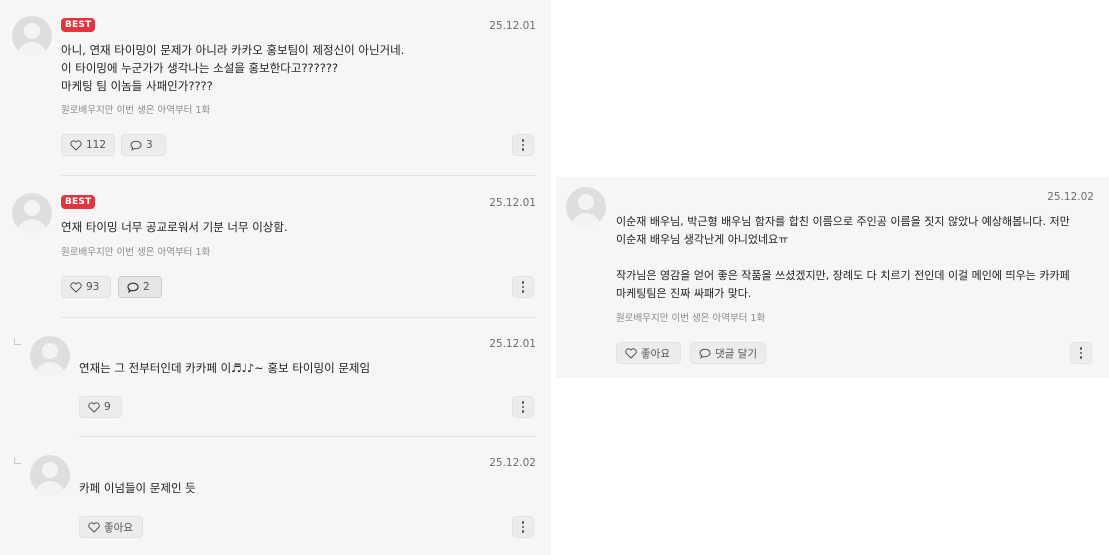 This screenshot has height=555, width=1109. What do you see at coordinates (93, 287) in the screenshot?
I see `like-count: 93` at bounding box center [93, 287].